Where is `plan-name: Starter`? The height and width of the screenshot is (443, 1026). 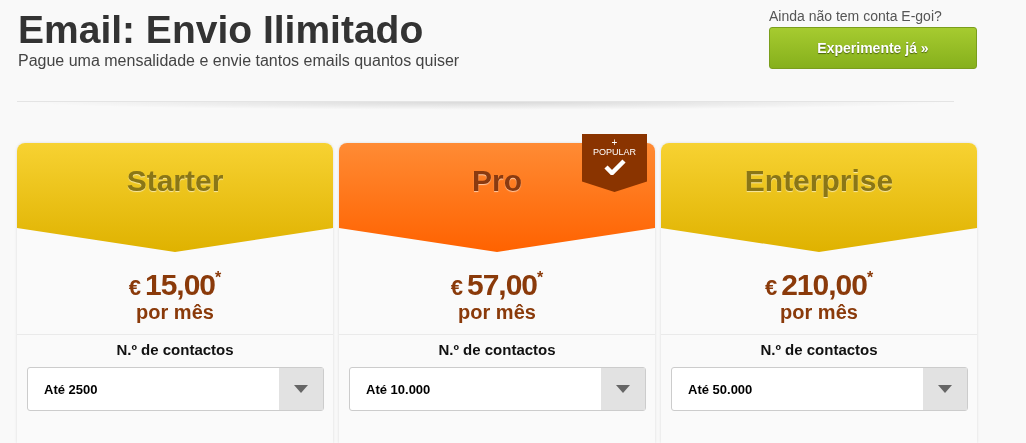
plan-name: Starter is located at coordinates (175, 181).